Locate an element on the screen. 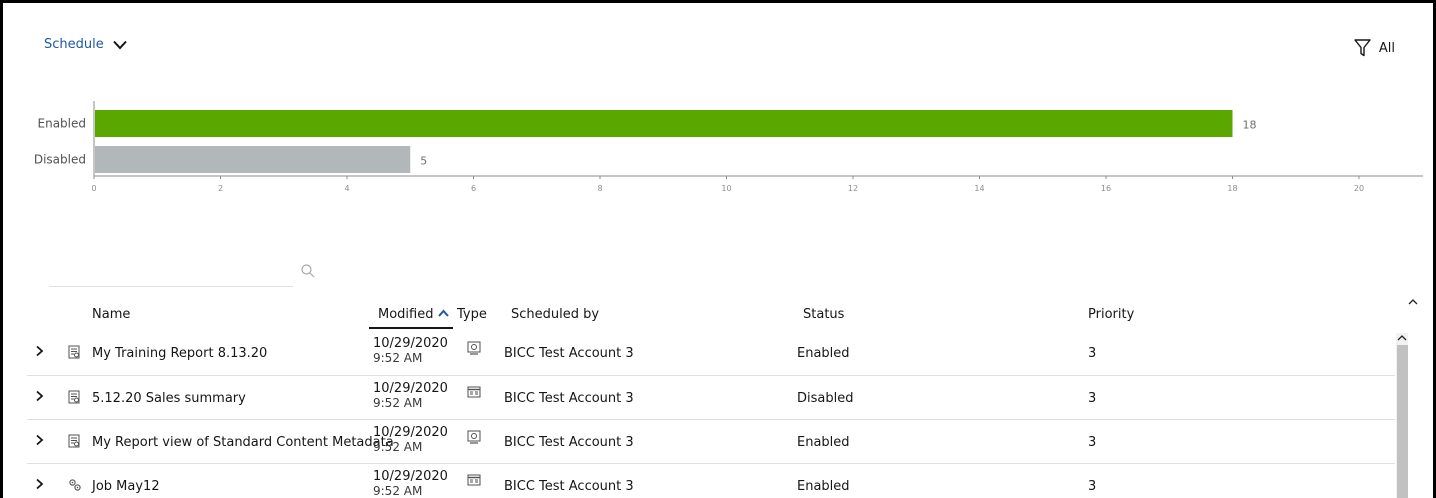  column-header-priority: Priority is located at coordinates (1111, 314).